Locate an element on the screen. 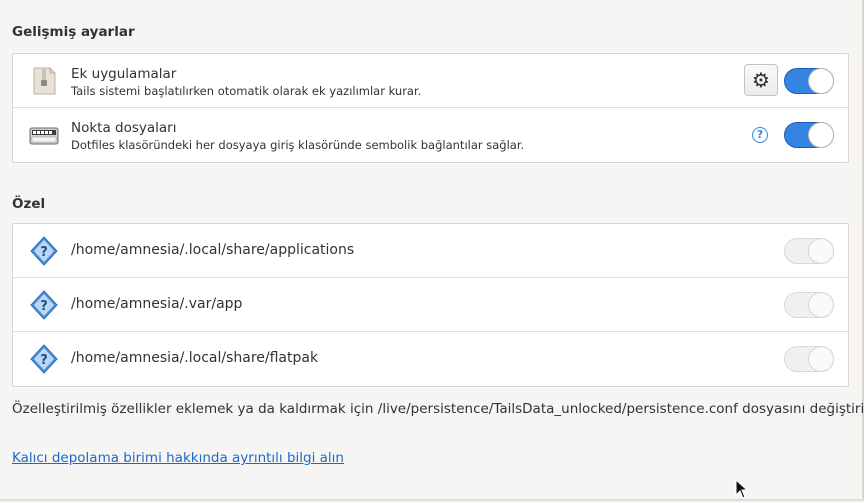 Image resolution: width=864 pixels, height=503 pixels. additional-software-title: Ek uygulamalar is located at coordinates (124, 74).